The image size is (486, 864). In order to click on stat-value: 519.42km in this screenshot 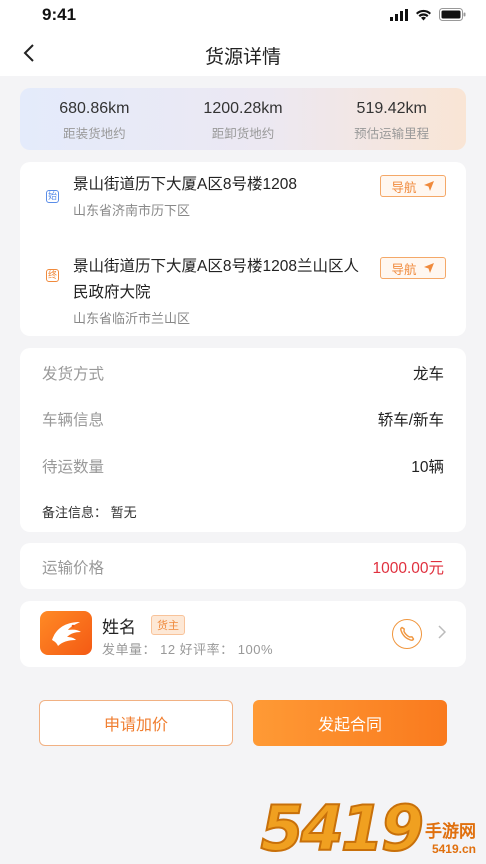, I will do `click(391, 108)`.